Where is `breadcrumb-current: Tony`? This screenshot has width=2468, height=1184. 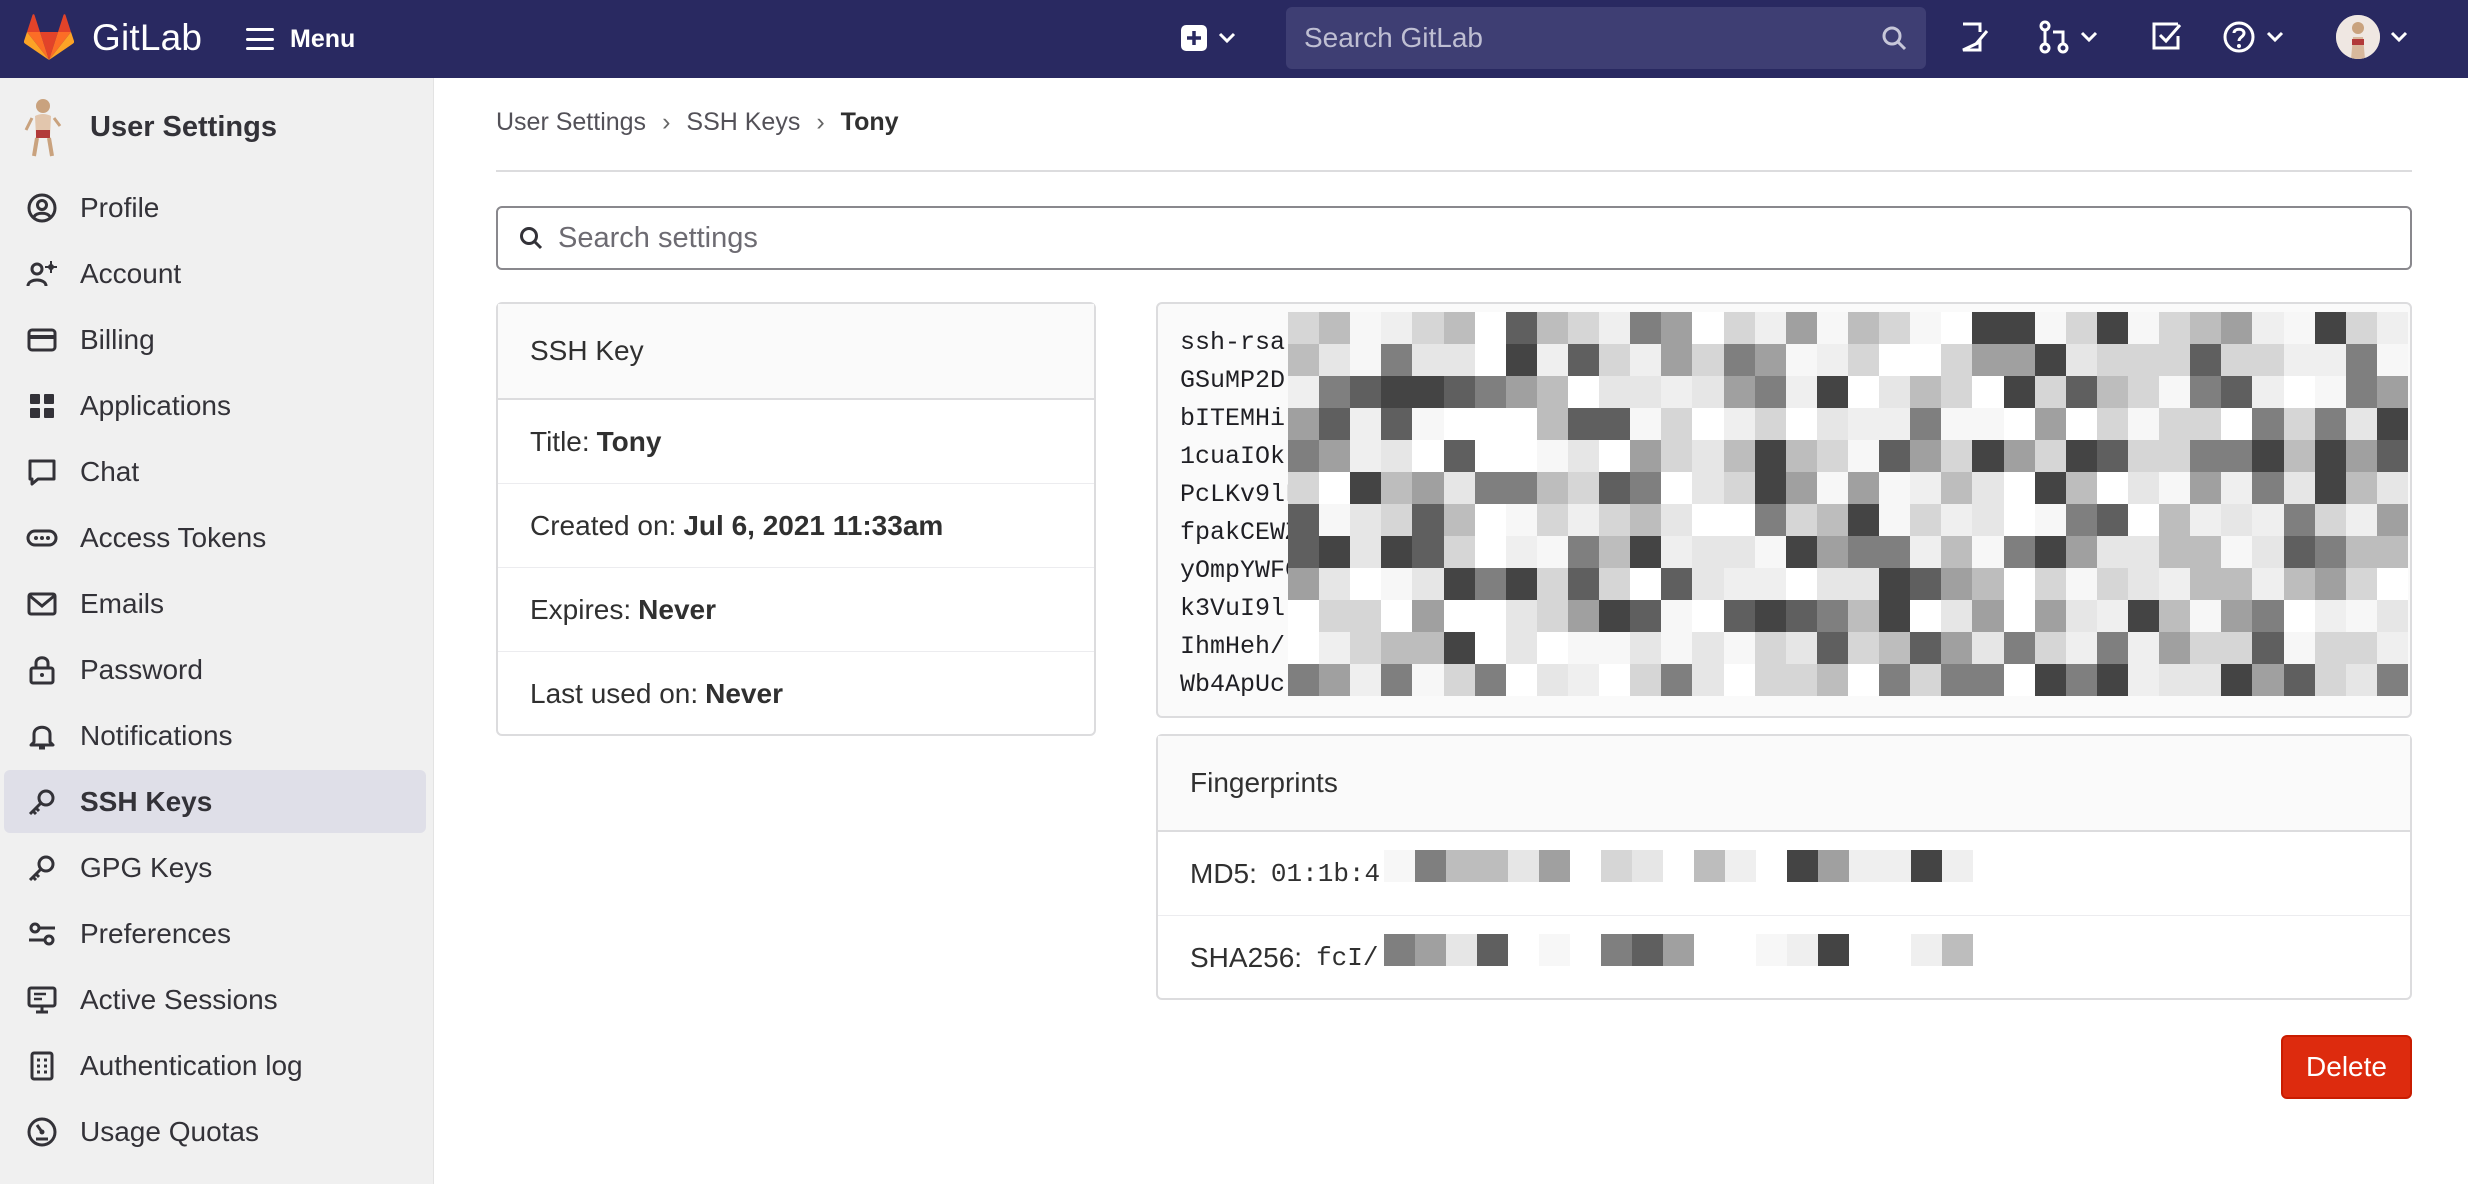
breadcrumb-current: Tony is located at coordinates (870, 122).